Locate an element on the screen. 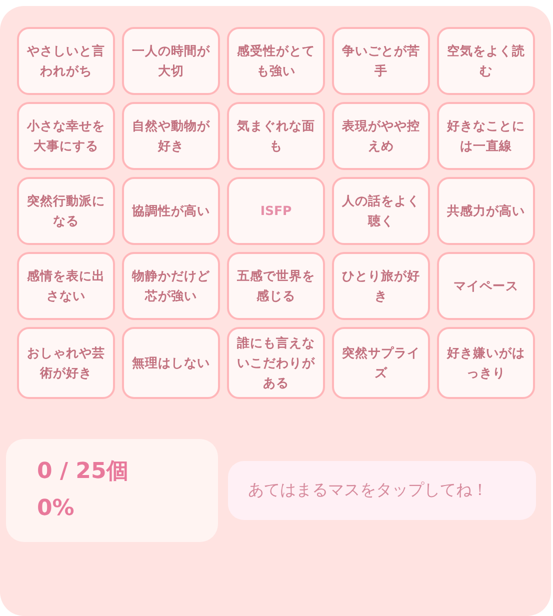  bingo-cell: おしゃれや芸術が好き is located at coordinates (66, 363).